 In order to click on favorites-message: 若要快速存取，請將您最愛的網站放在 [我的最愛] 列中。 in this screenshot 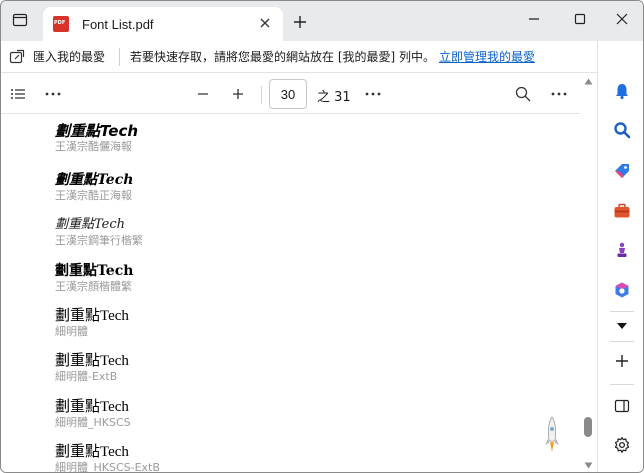, I will do `click(283, 57)`.